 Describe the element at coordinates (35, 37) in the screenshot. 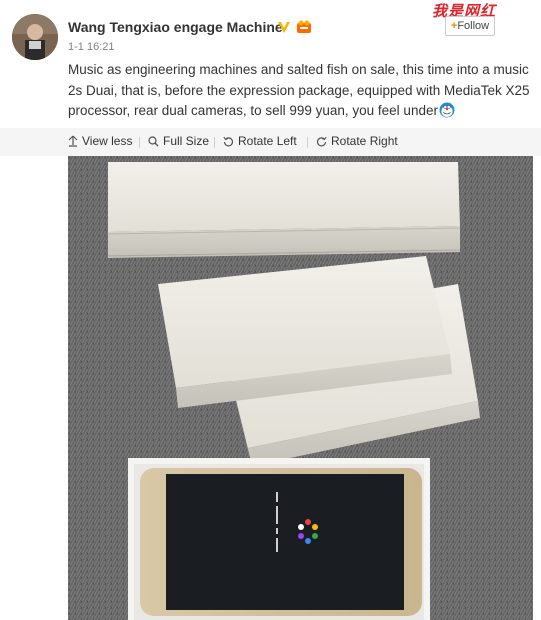

I see `avatar` at that location.